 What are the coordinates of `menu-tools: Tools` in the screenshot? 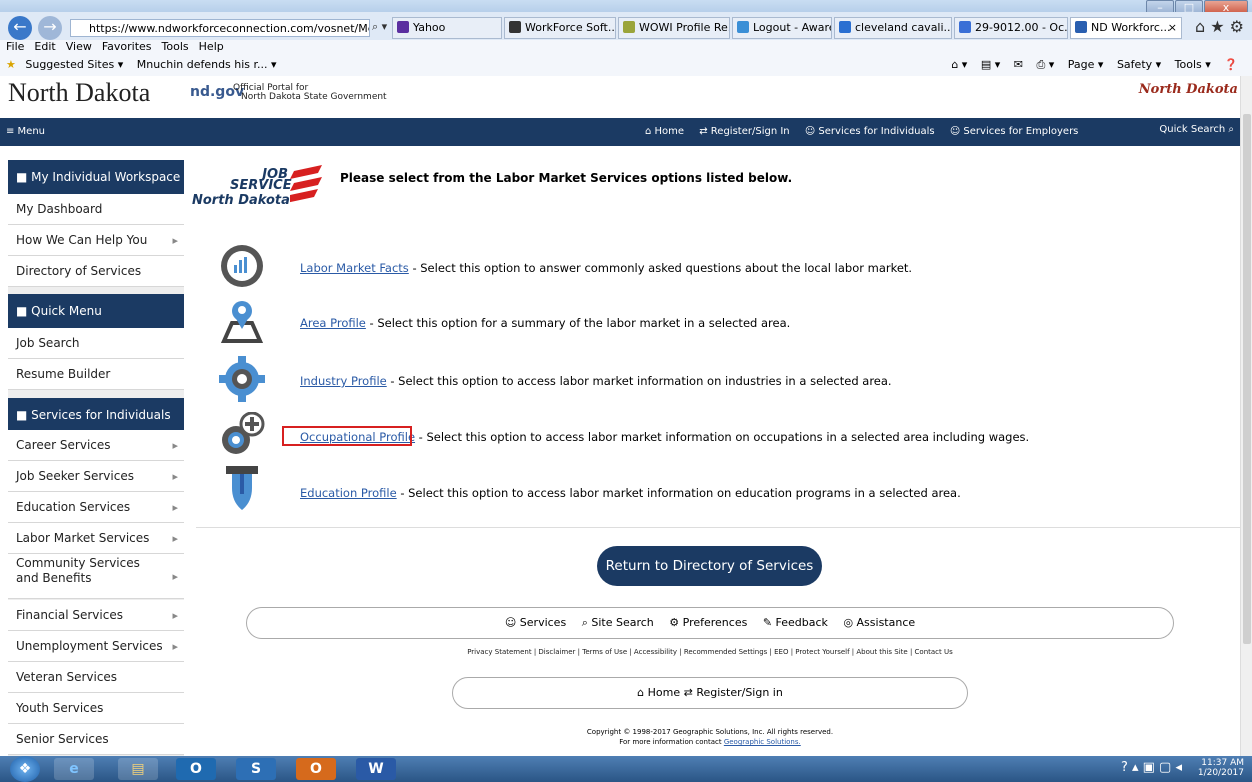 It's located at (175, 46).